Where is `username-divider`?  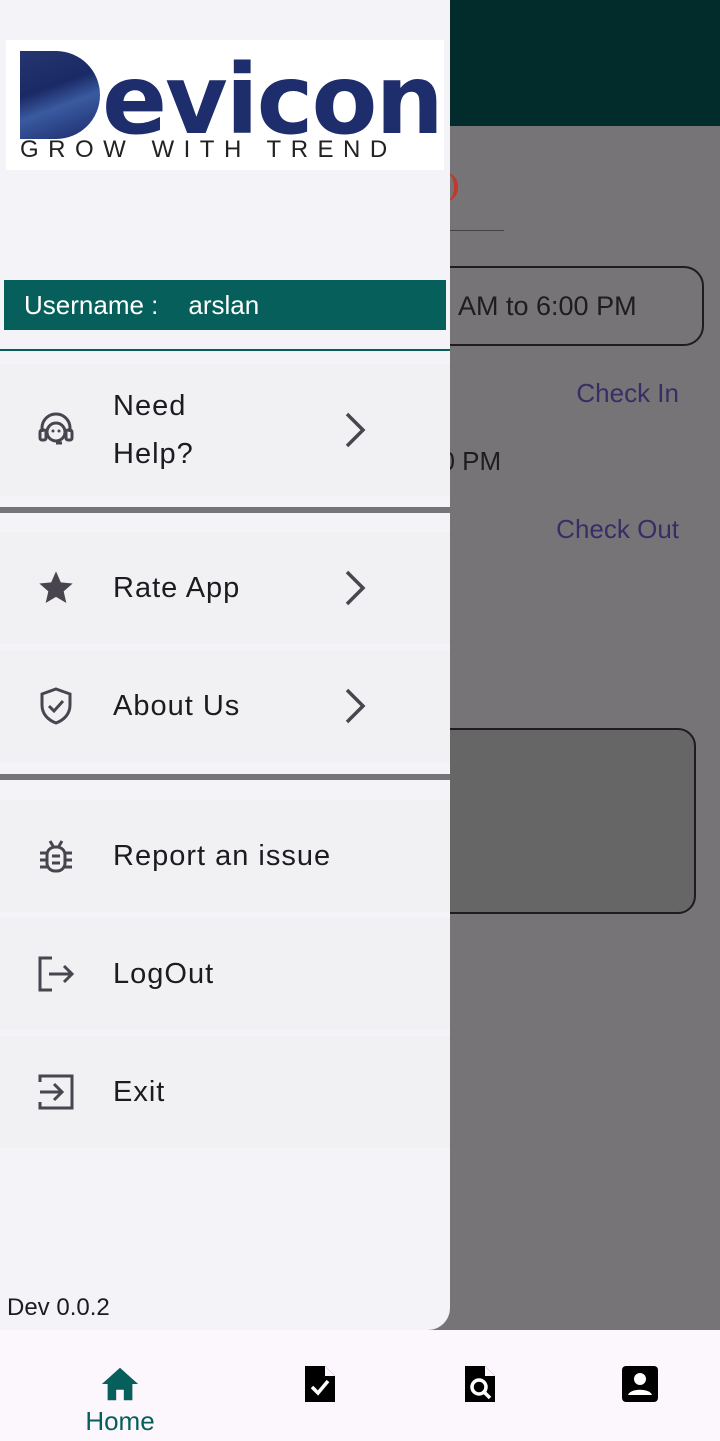 username-divider is located at coordinates (225, 350).